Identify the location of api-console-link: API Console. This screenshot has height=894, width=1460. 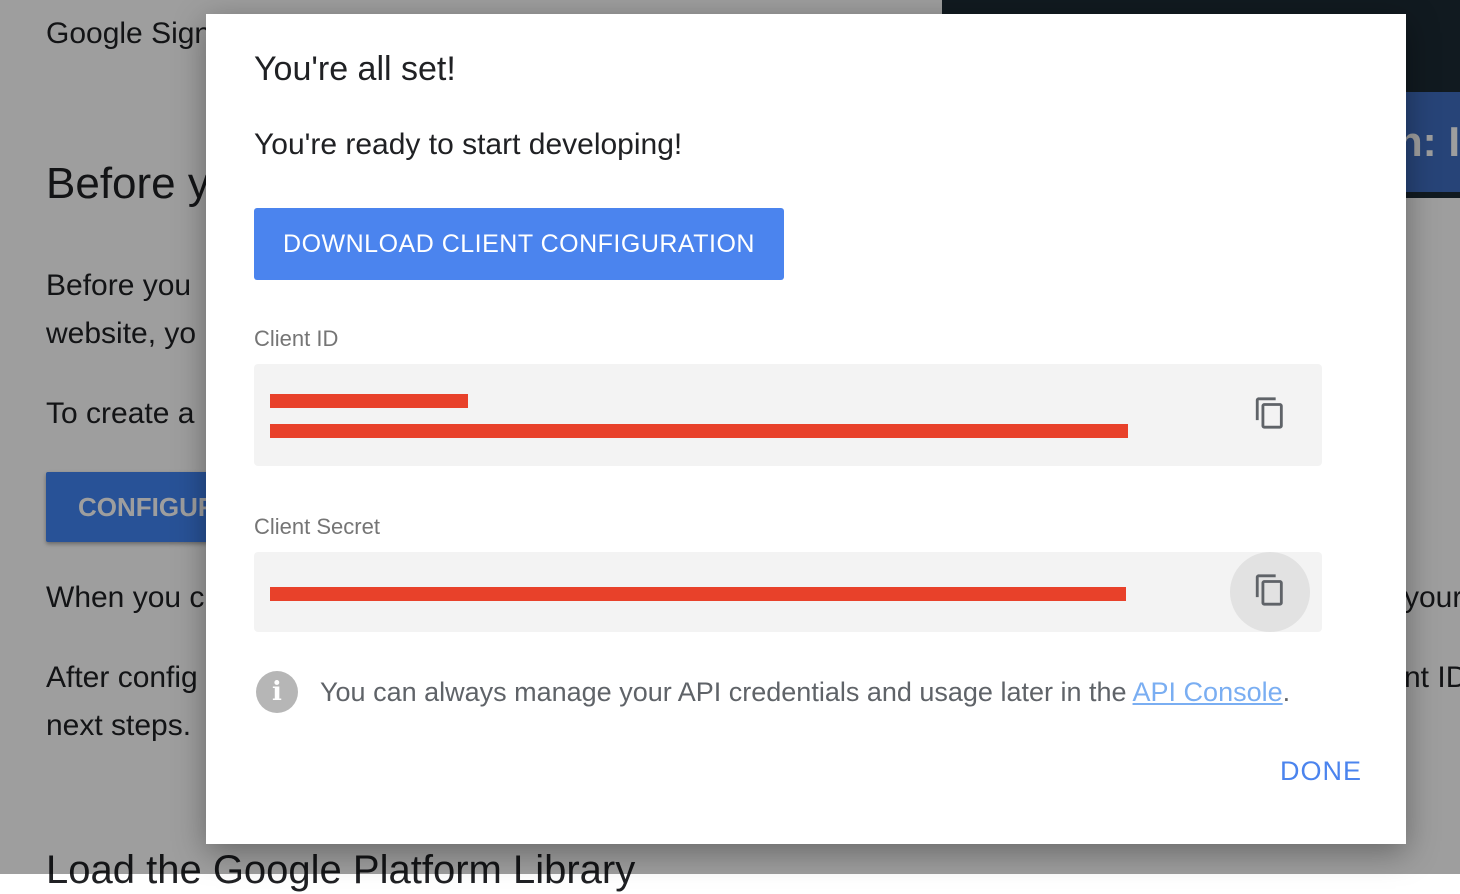
(1208, 692).